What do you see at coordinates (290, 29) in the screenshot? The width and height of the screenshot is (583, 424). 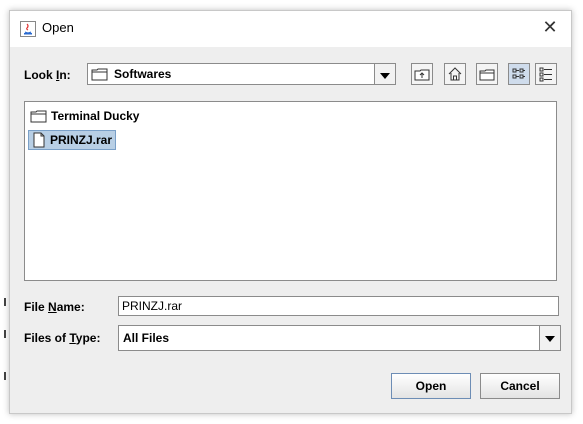 I see `title-bar: Open ✕` at bounding box center [290, 29].